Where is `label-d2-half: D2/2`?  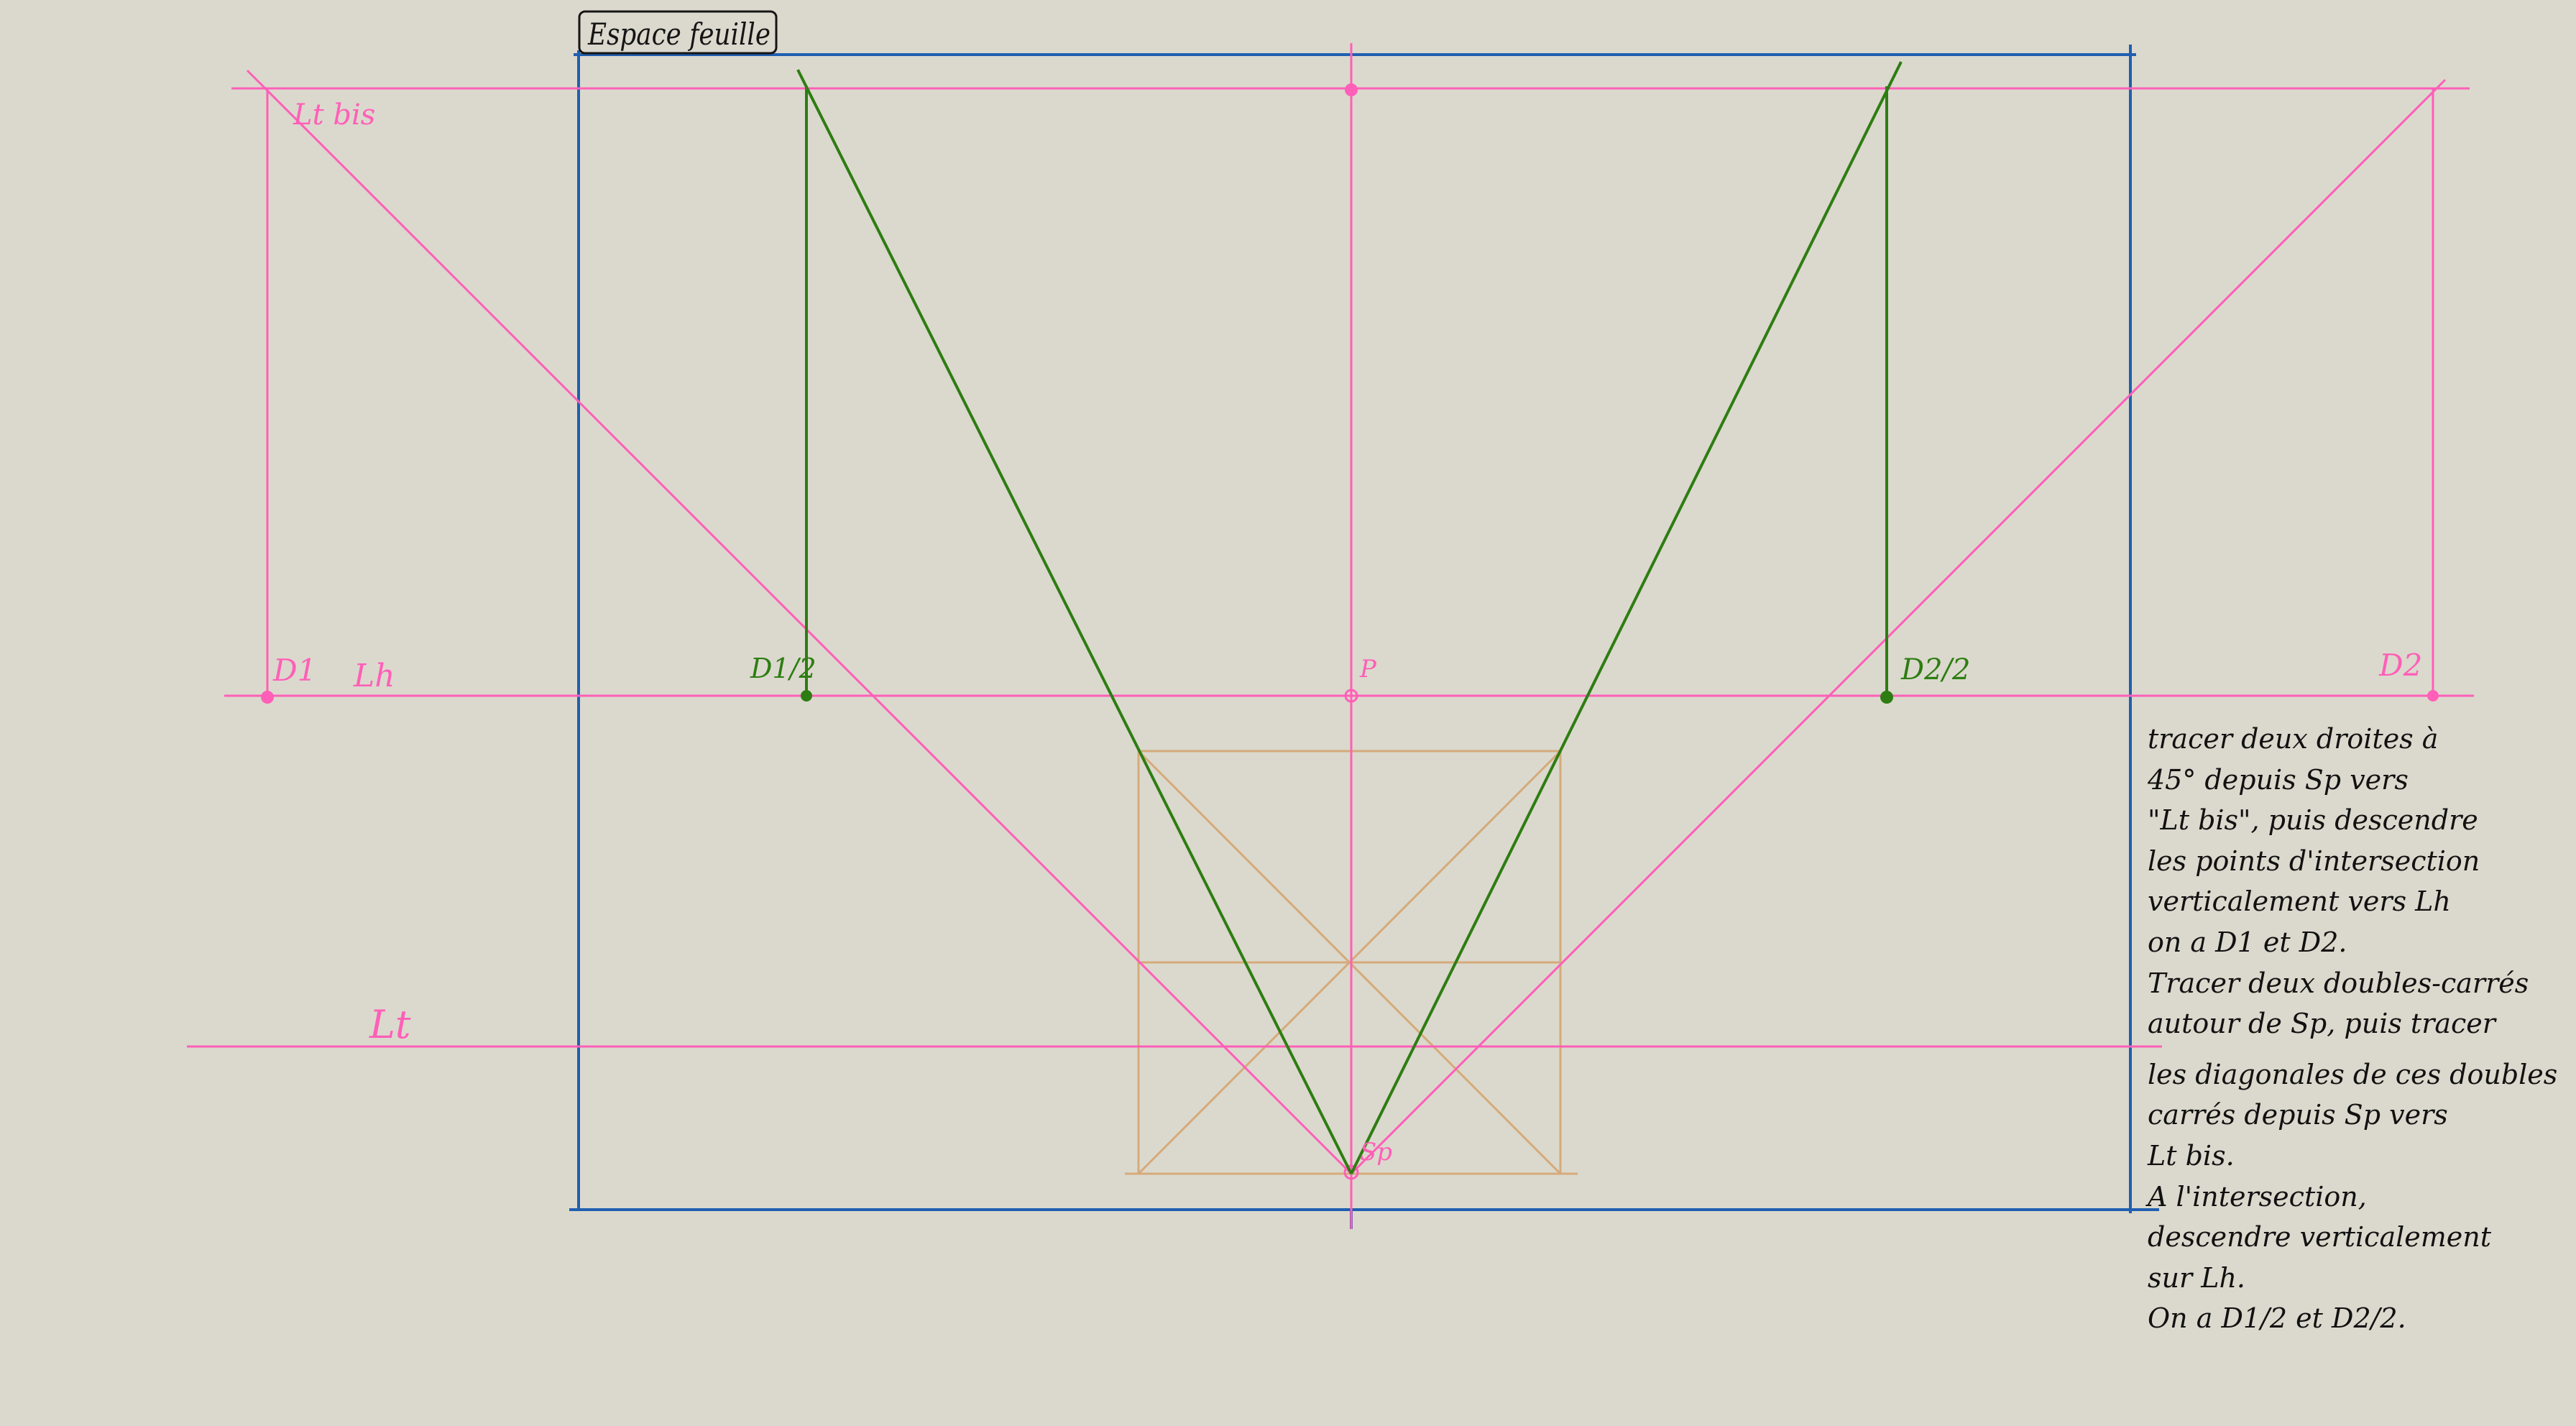
label-d2-half: D2/2 is located at coordinates (1935, 669).